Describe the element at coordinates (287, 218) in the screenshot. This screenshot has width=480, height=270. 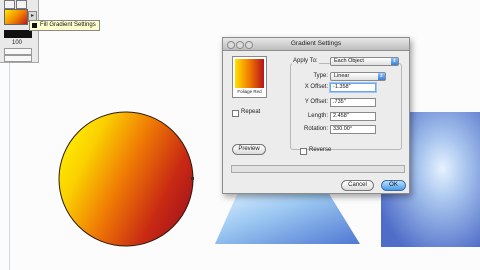
I see `trapezoid-shape` at that location.